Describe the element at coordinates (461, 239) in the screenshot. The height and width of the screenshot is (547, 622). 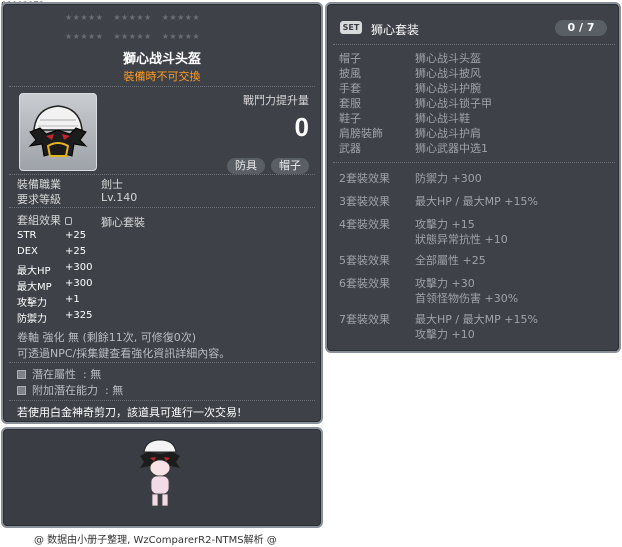
I see `set-effect-line: 狀態异常抗性 +10` at that location.